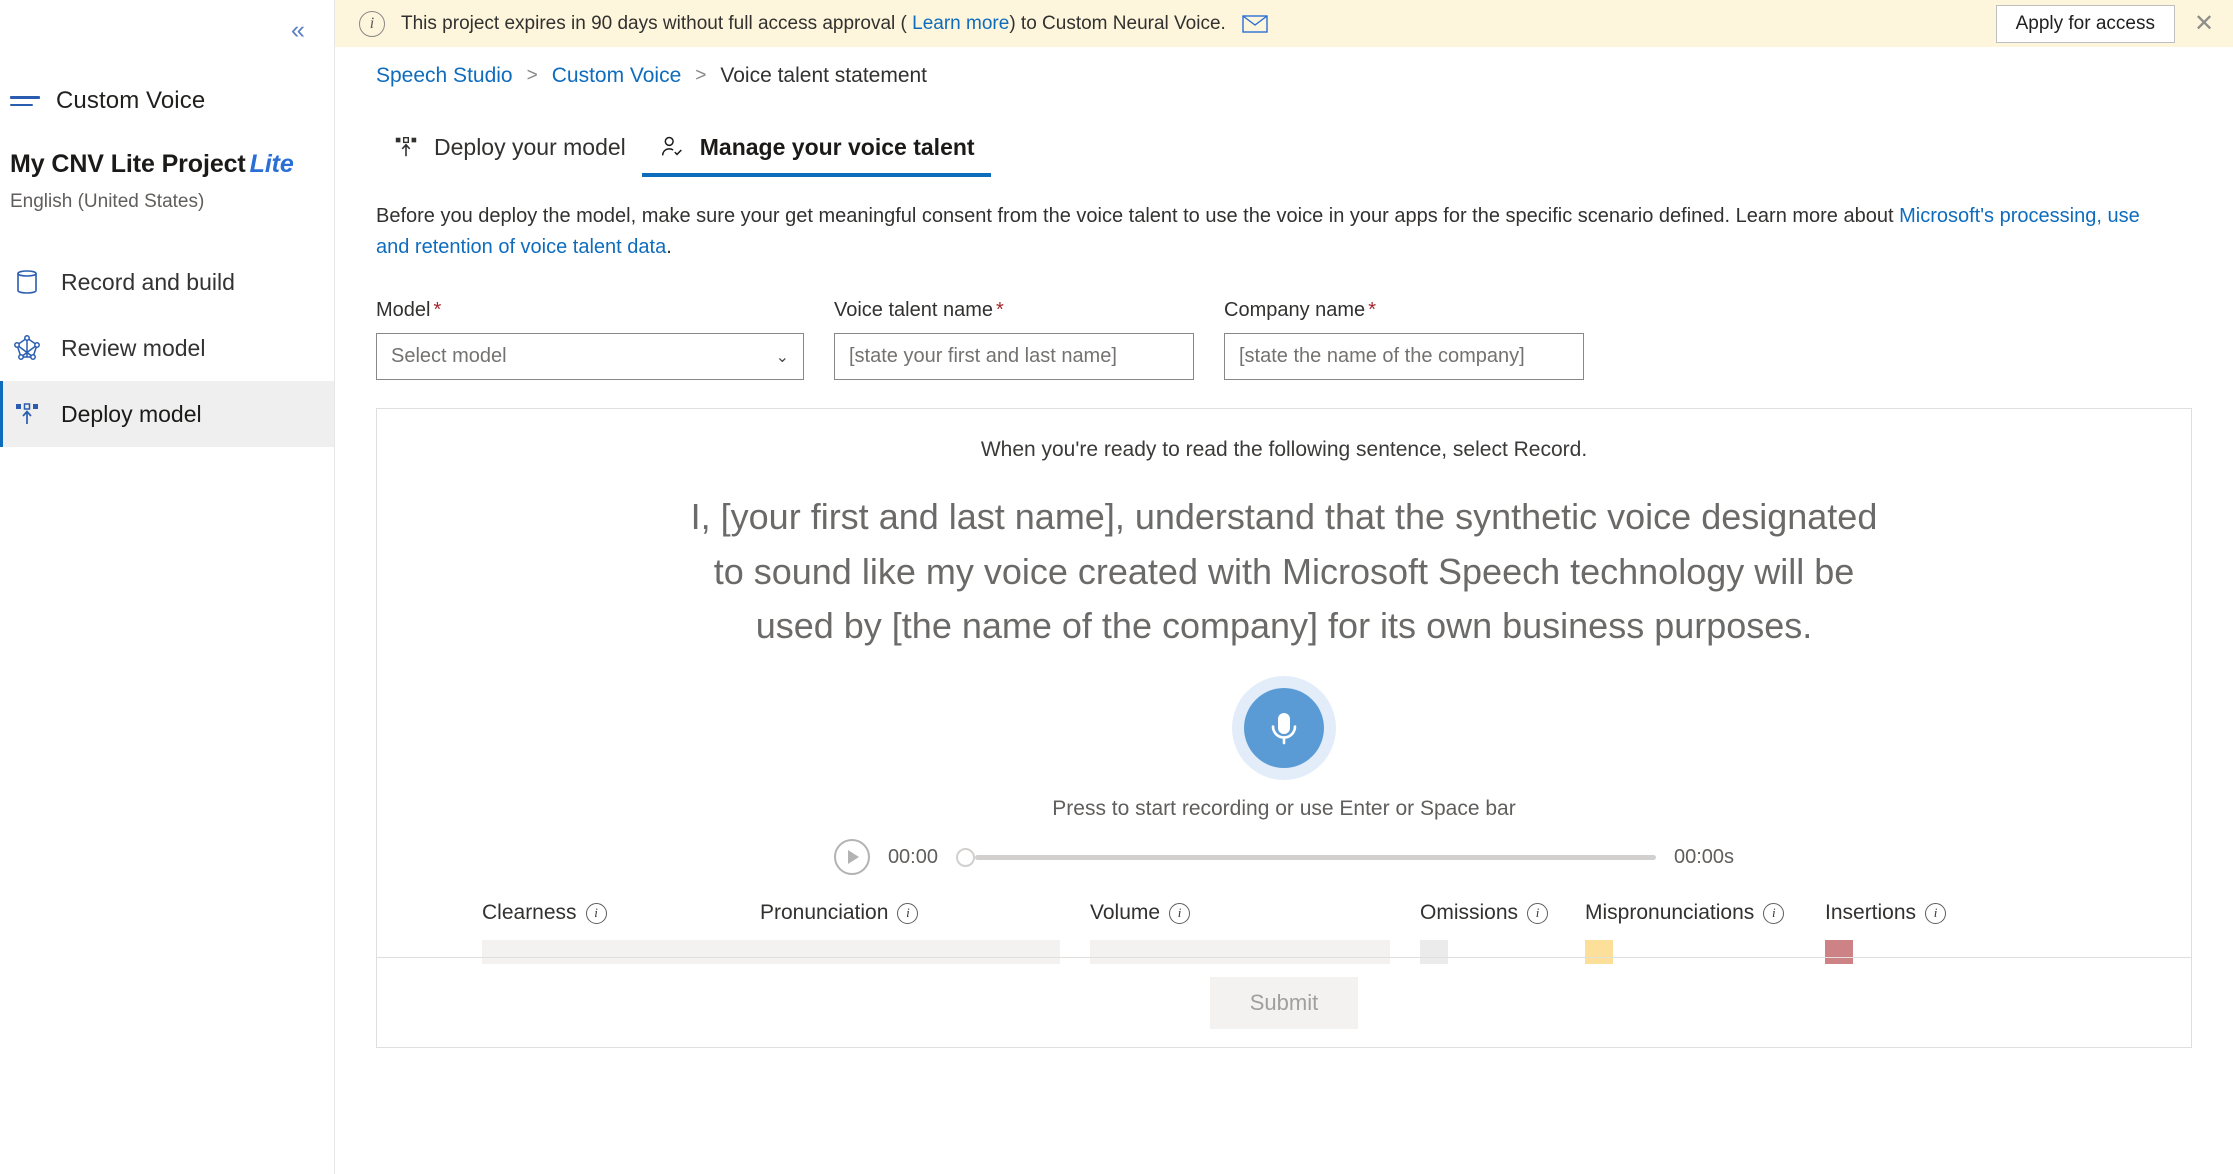 The width and height of the screenshot is (2233, 1174). Describe the element at coordinates (965, 857) in the screenshot. I see `slider-knob` at that location.